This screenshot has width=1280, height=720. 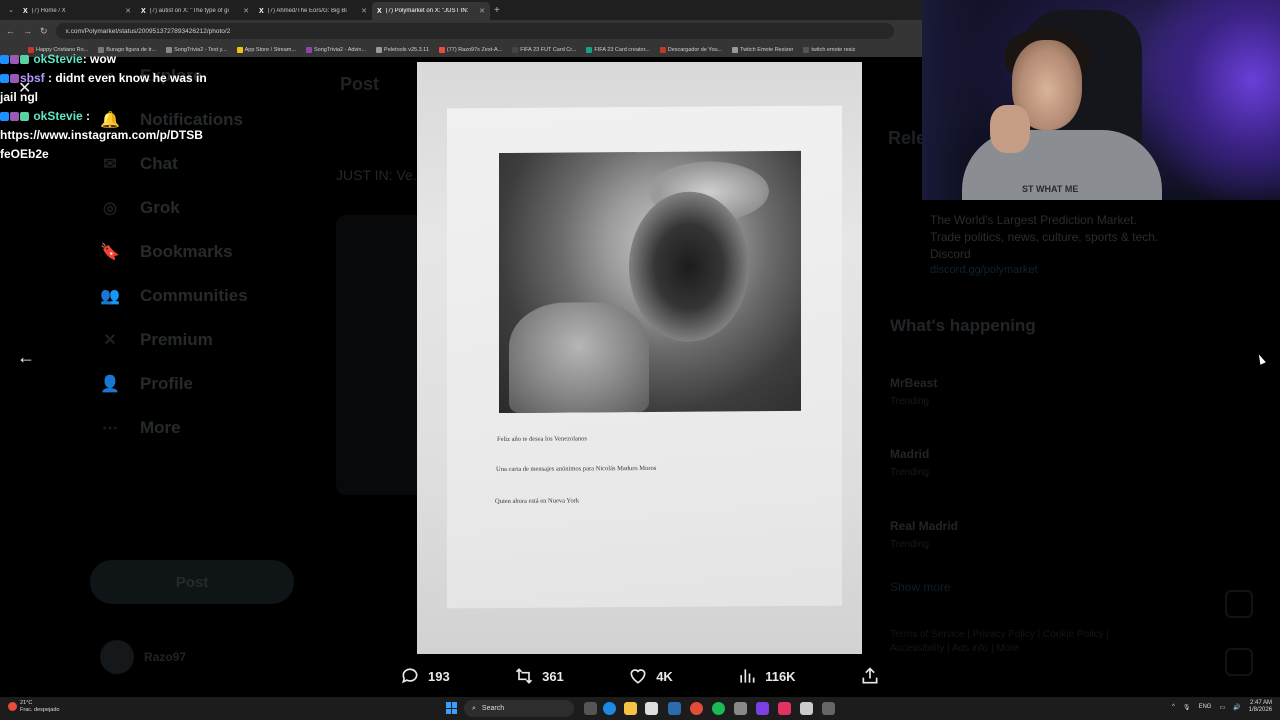 What do you see at coordinates (913, 383) in the screenshot?
I see `trend-name: MrBeast` at bounding box center [913, 383].